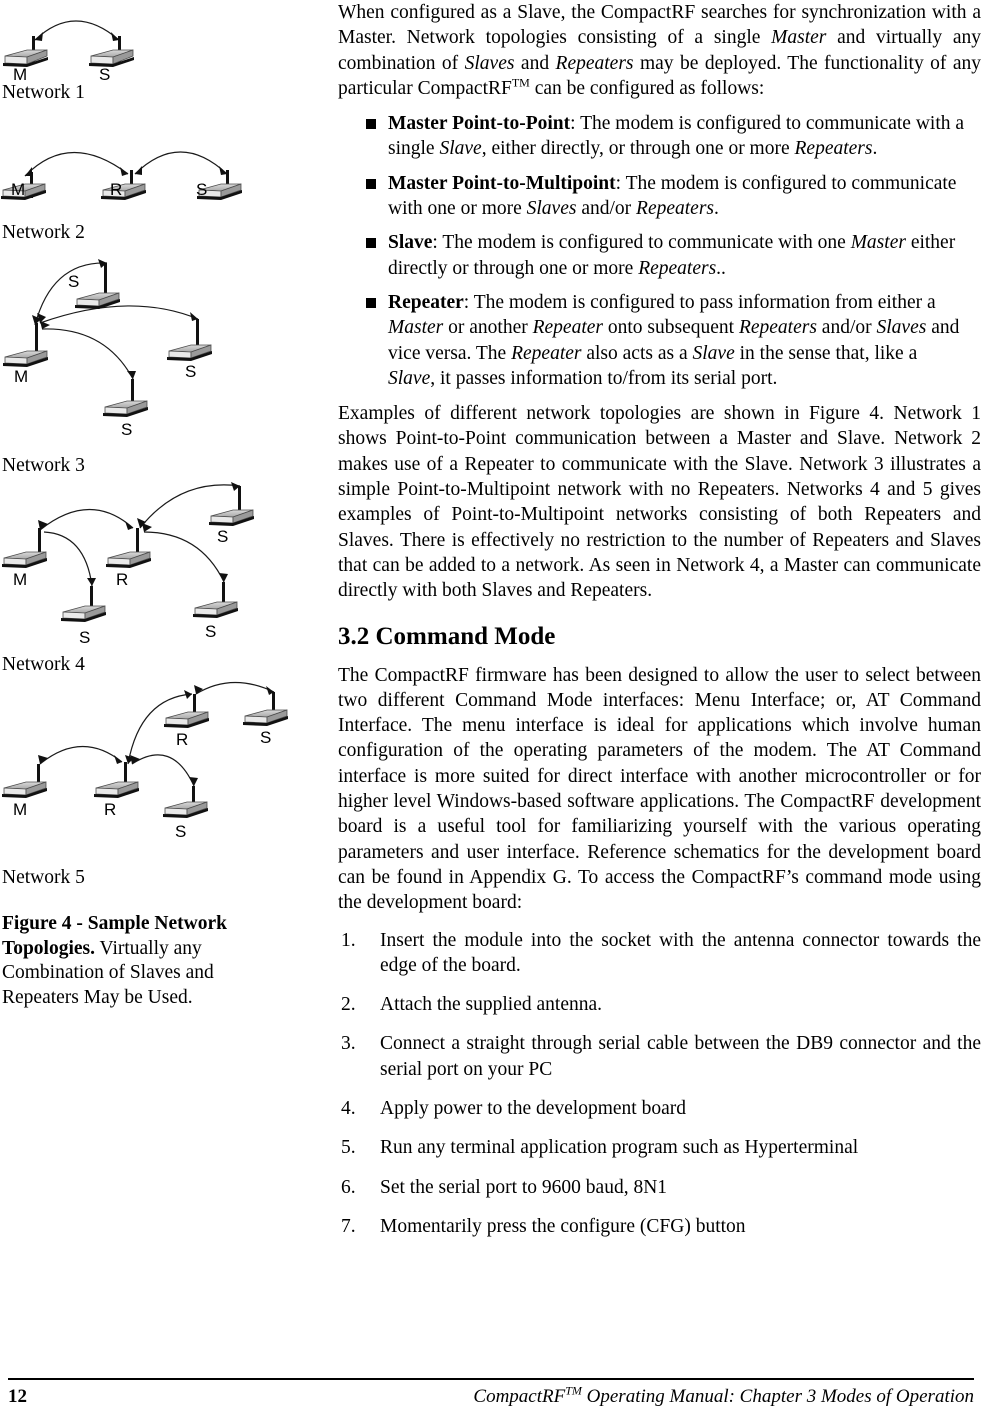 The height and width of the screenshot is (1423, 981). I want to click on bullet-term: Slave, so click(410, 243).